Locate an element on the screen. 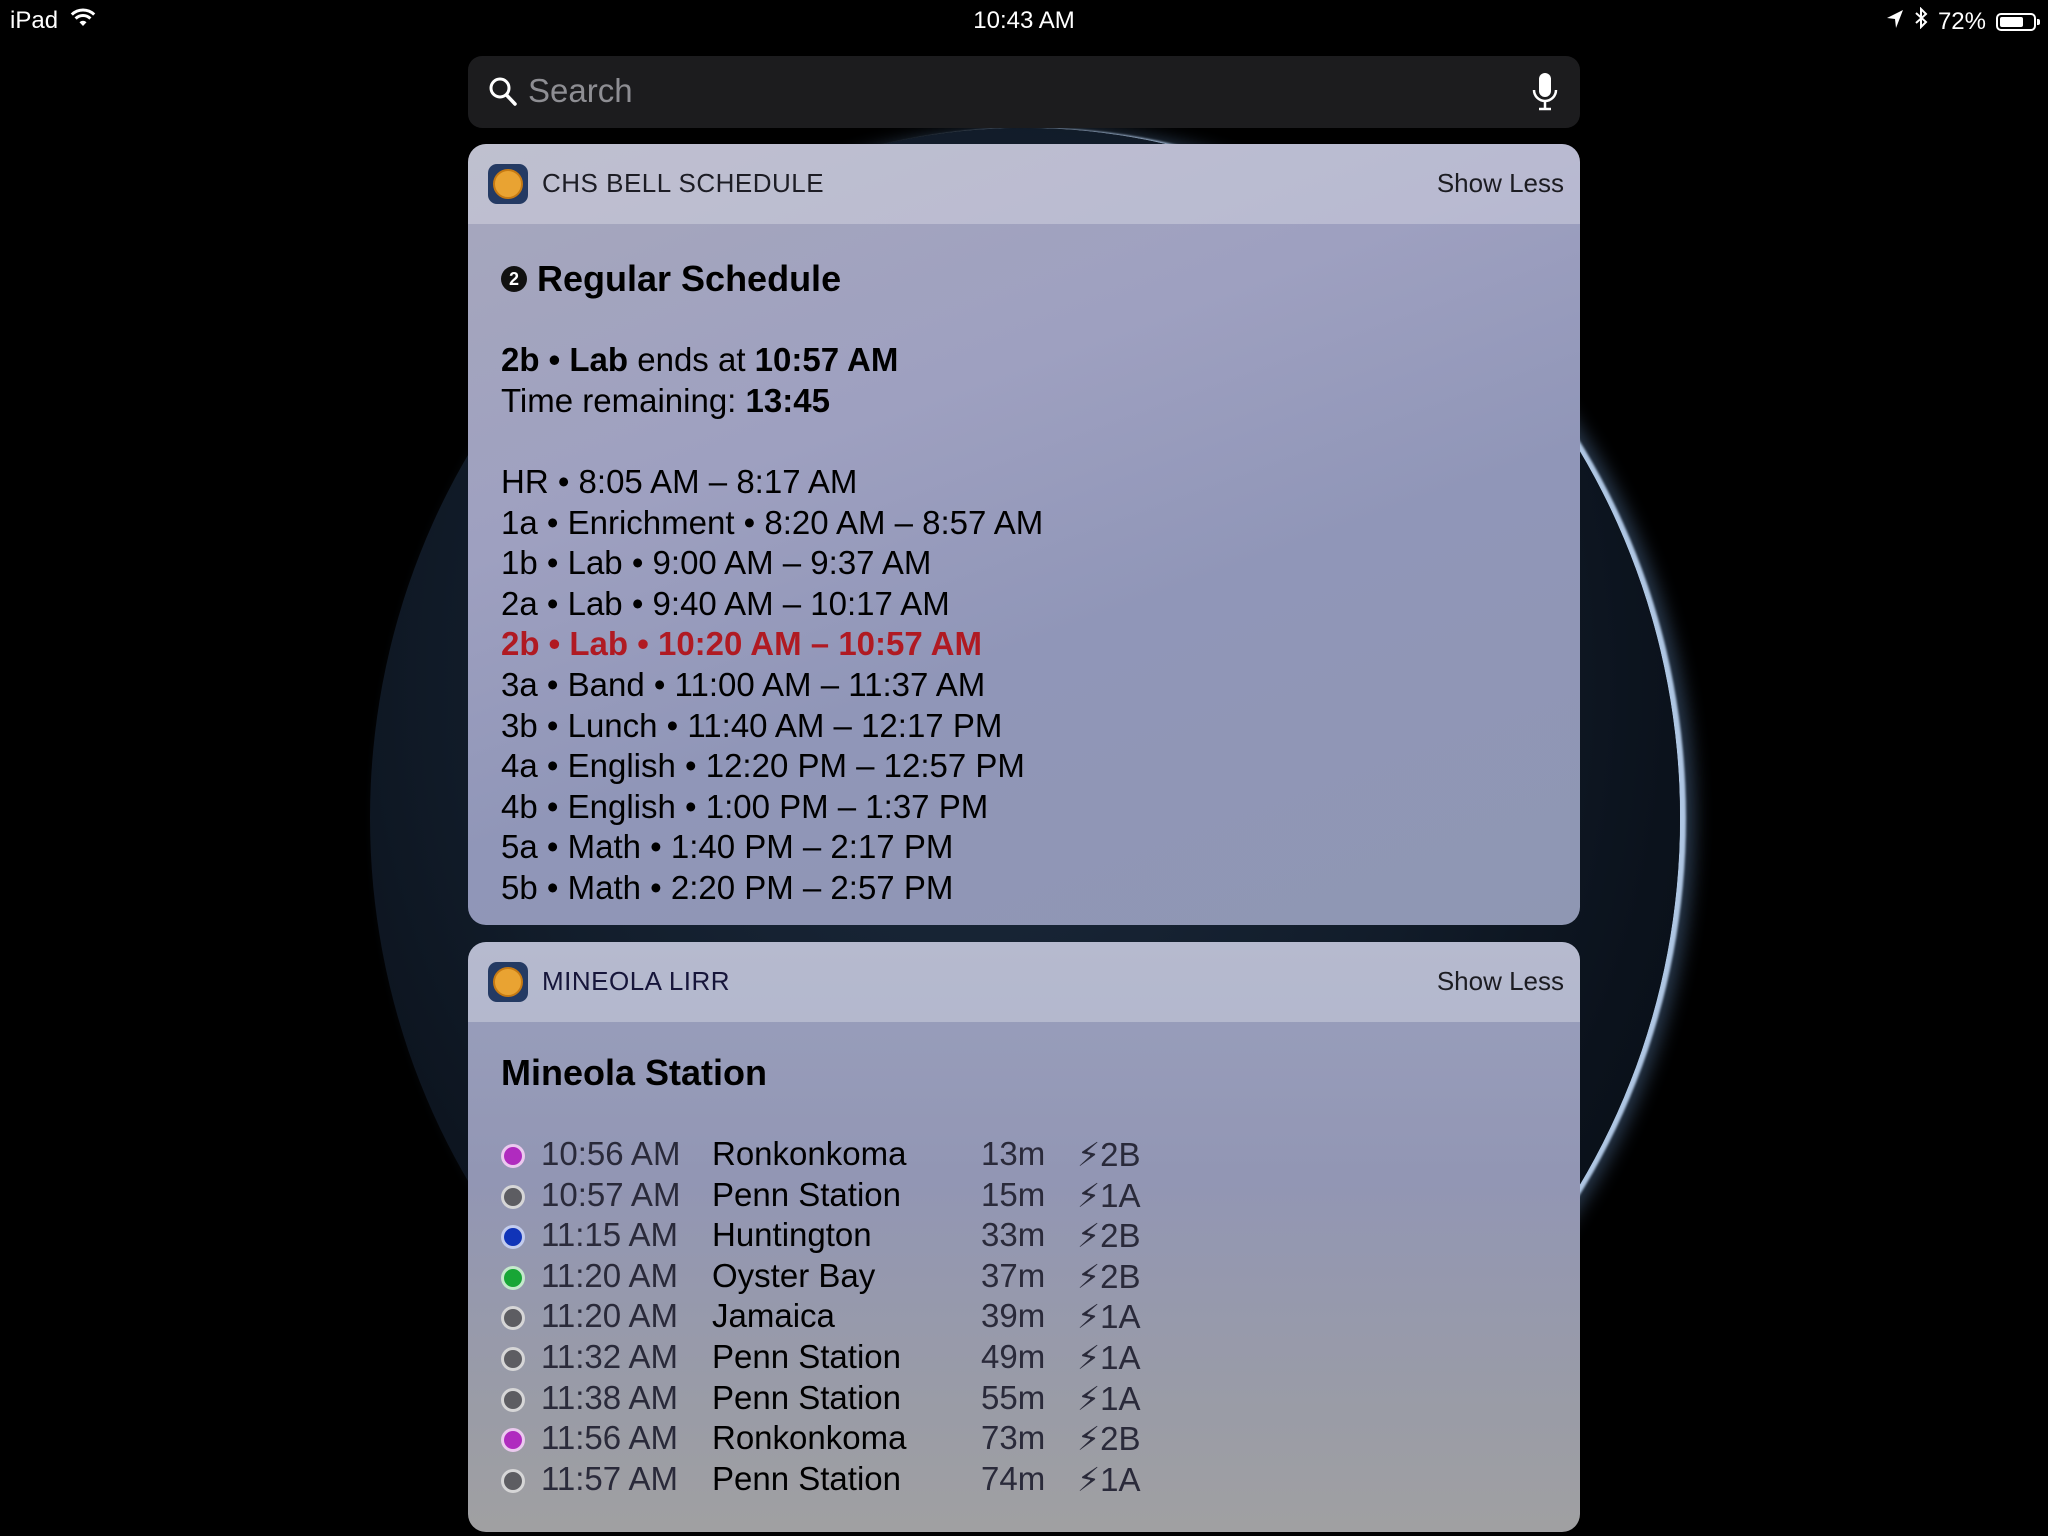 This screenshot has height=1536, width=2048. time-remaining-line: Time remaining: 13:45 is located at coordinates (665, 401).